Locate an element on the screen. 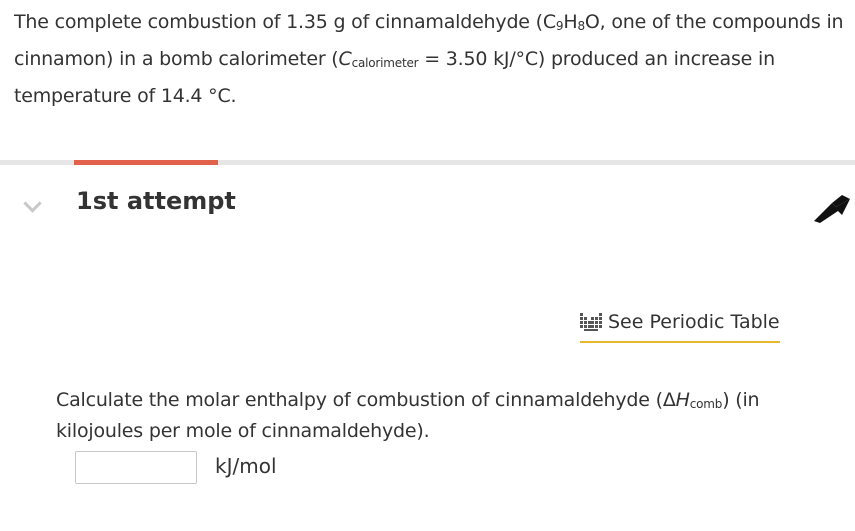 Image resolution: width=855 pixels, height=531 pixels. enthalpy-subscript: comb is located at coordinates (706, 404).